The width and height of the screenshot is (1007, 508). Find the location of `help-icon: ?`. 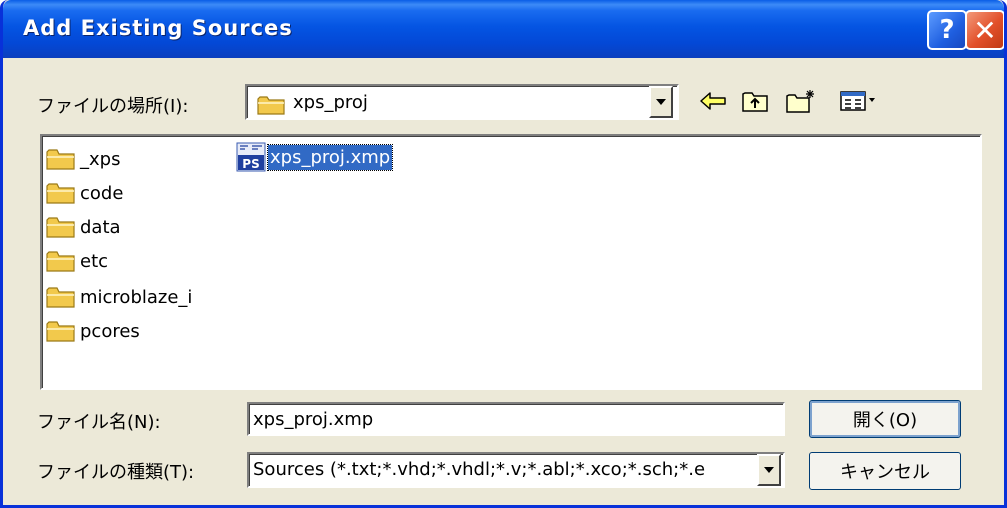

help-icon: ? is located at coordinates (947, 30).